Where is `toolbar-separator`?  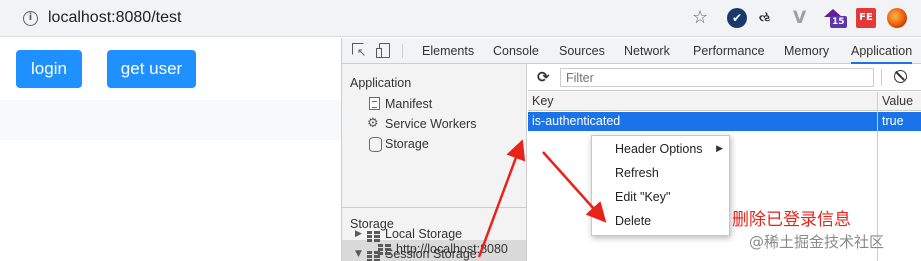 toolbar-separator is located at coordinates (881, 77).